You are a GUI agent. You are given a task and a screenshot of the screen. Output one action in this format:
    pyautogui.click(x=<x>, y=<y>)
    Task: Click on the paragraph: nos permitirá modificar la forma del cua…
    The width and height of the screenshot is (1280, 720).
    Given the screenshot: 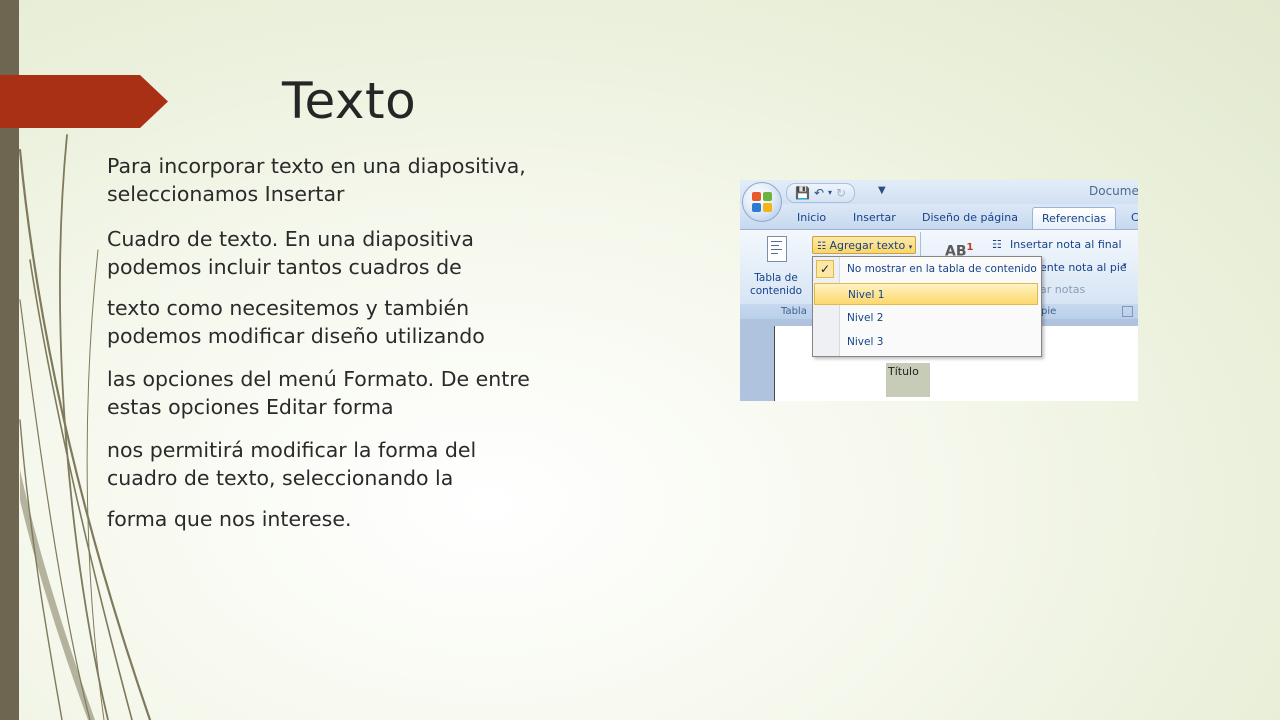 What is the action you would take?
    pyautogui.click(x=292, y=464)
    